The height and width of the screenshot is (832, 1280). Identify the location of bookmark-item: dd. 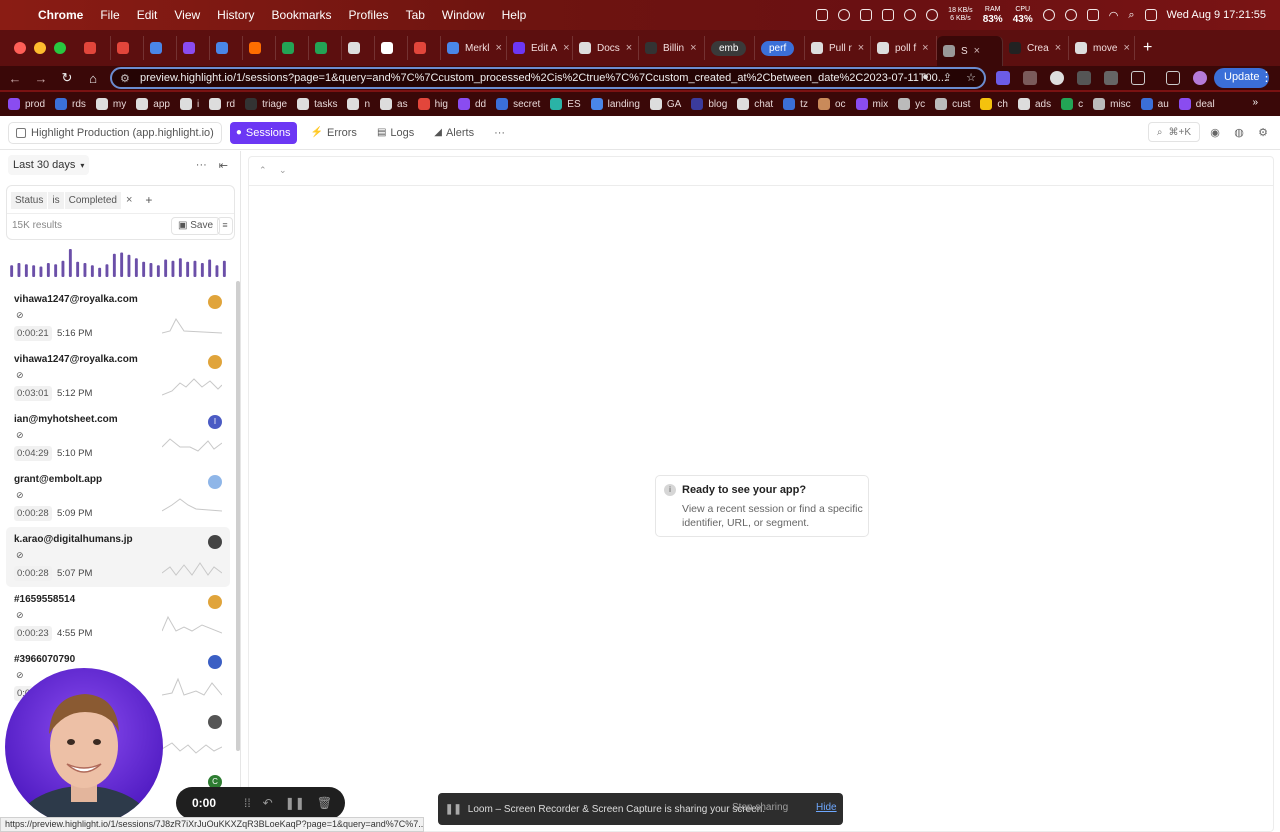
(471, 104).